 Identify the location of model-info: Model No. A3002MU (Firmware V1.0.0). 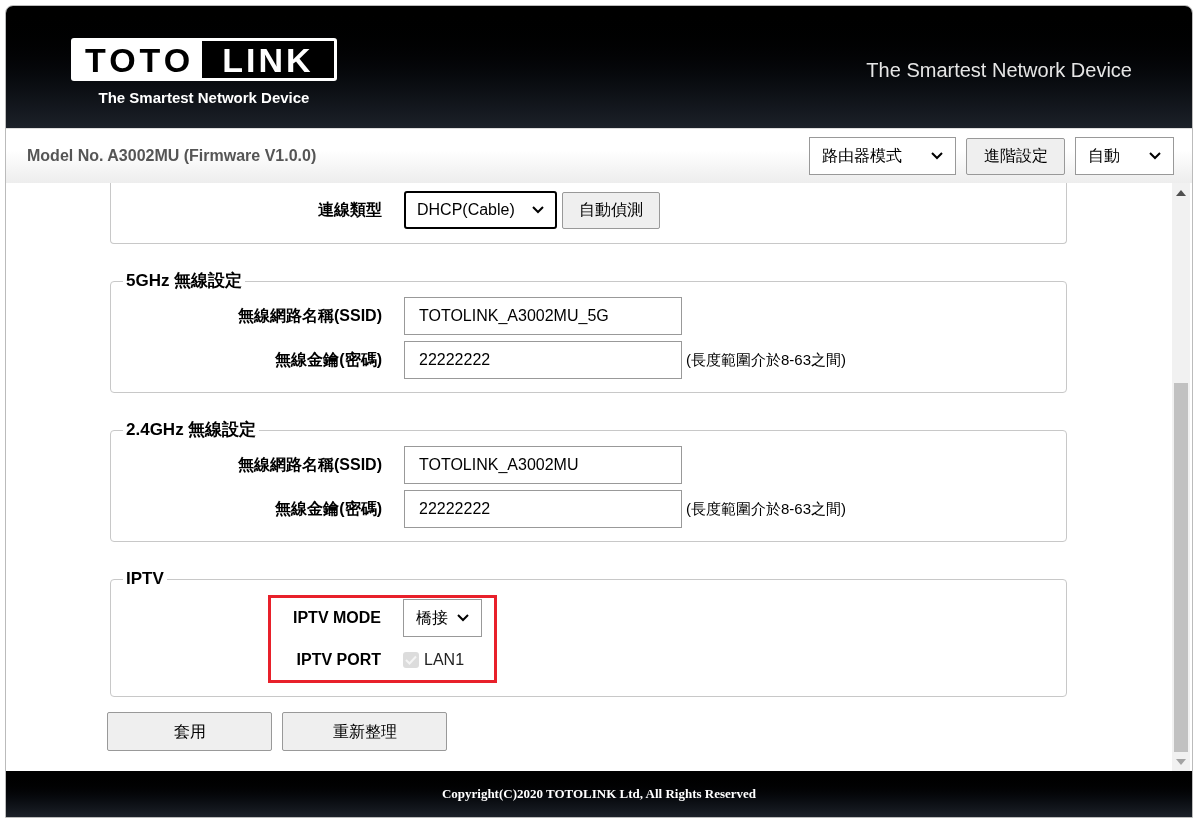
(172, 156).